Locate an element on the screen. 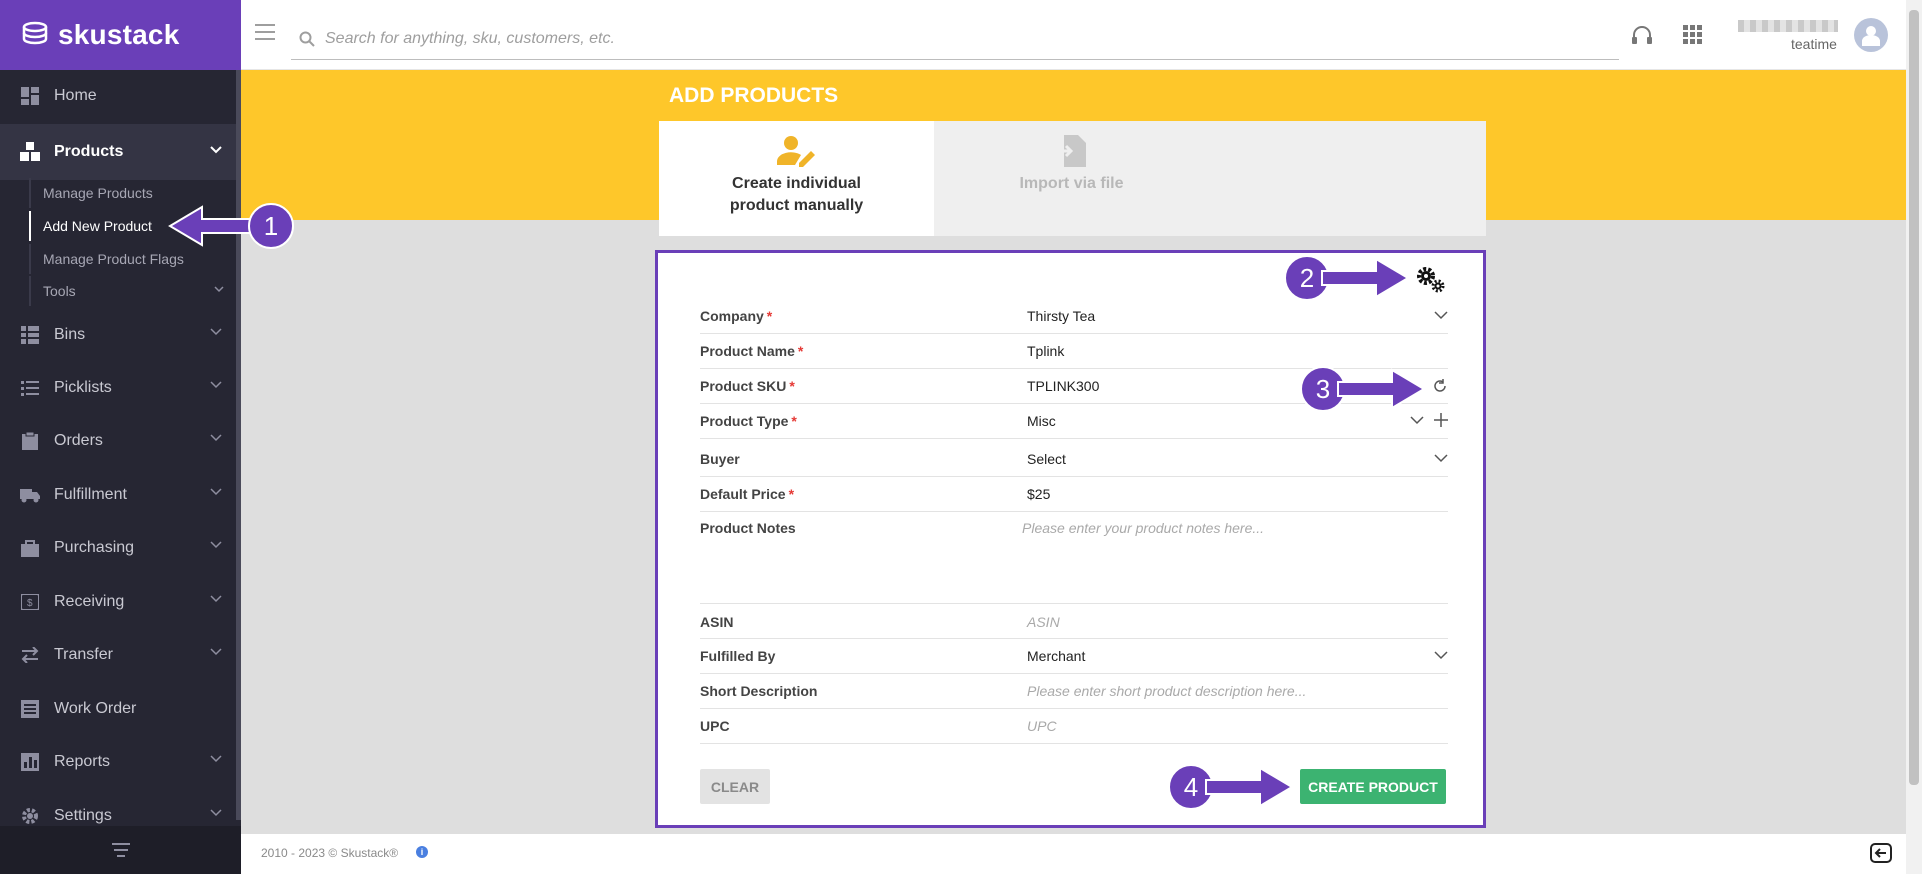 The width and height of the screenshot is (1922, 874). hamburger-menu-button is located at coordinates (265, 34).